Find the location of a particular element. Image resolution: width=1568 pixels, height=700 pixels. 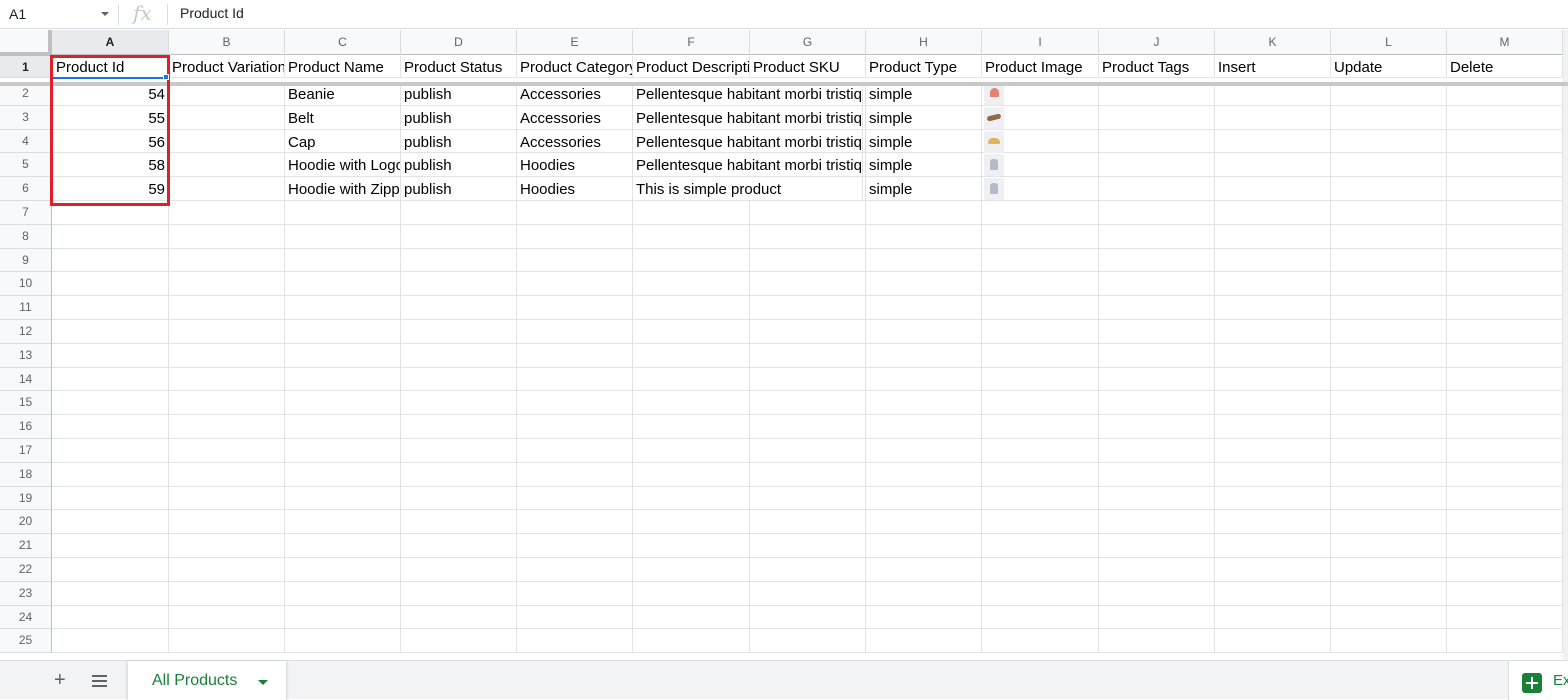

row-header-8: 8 is located at coordinates (26, 236).